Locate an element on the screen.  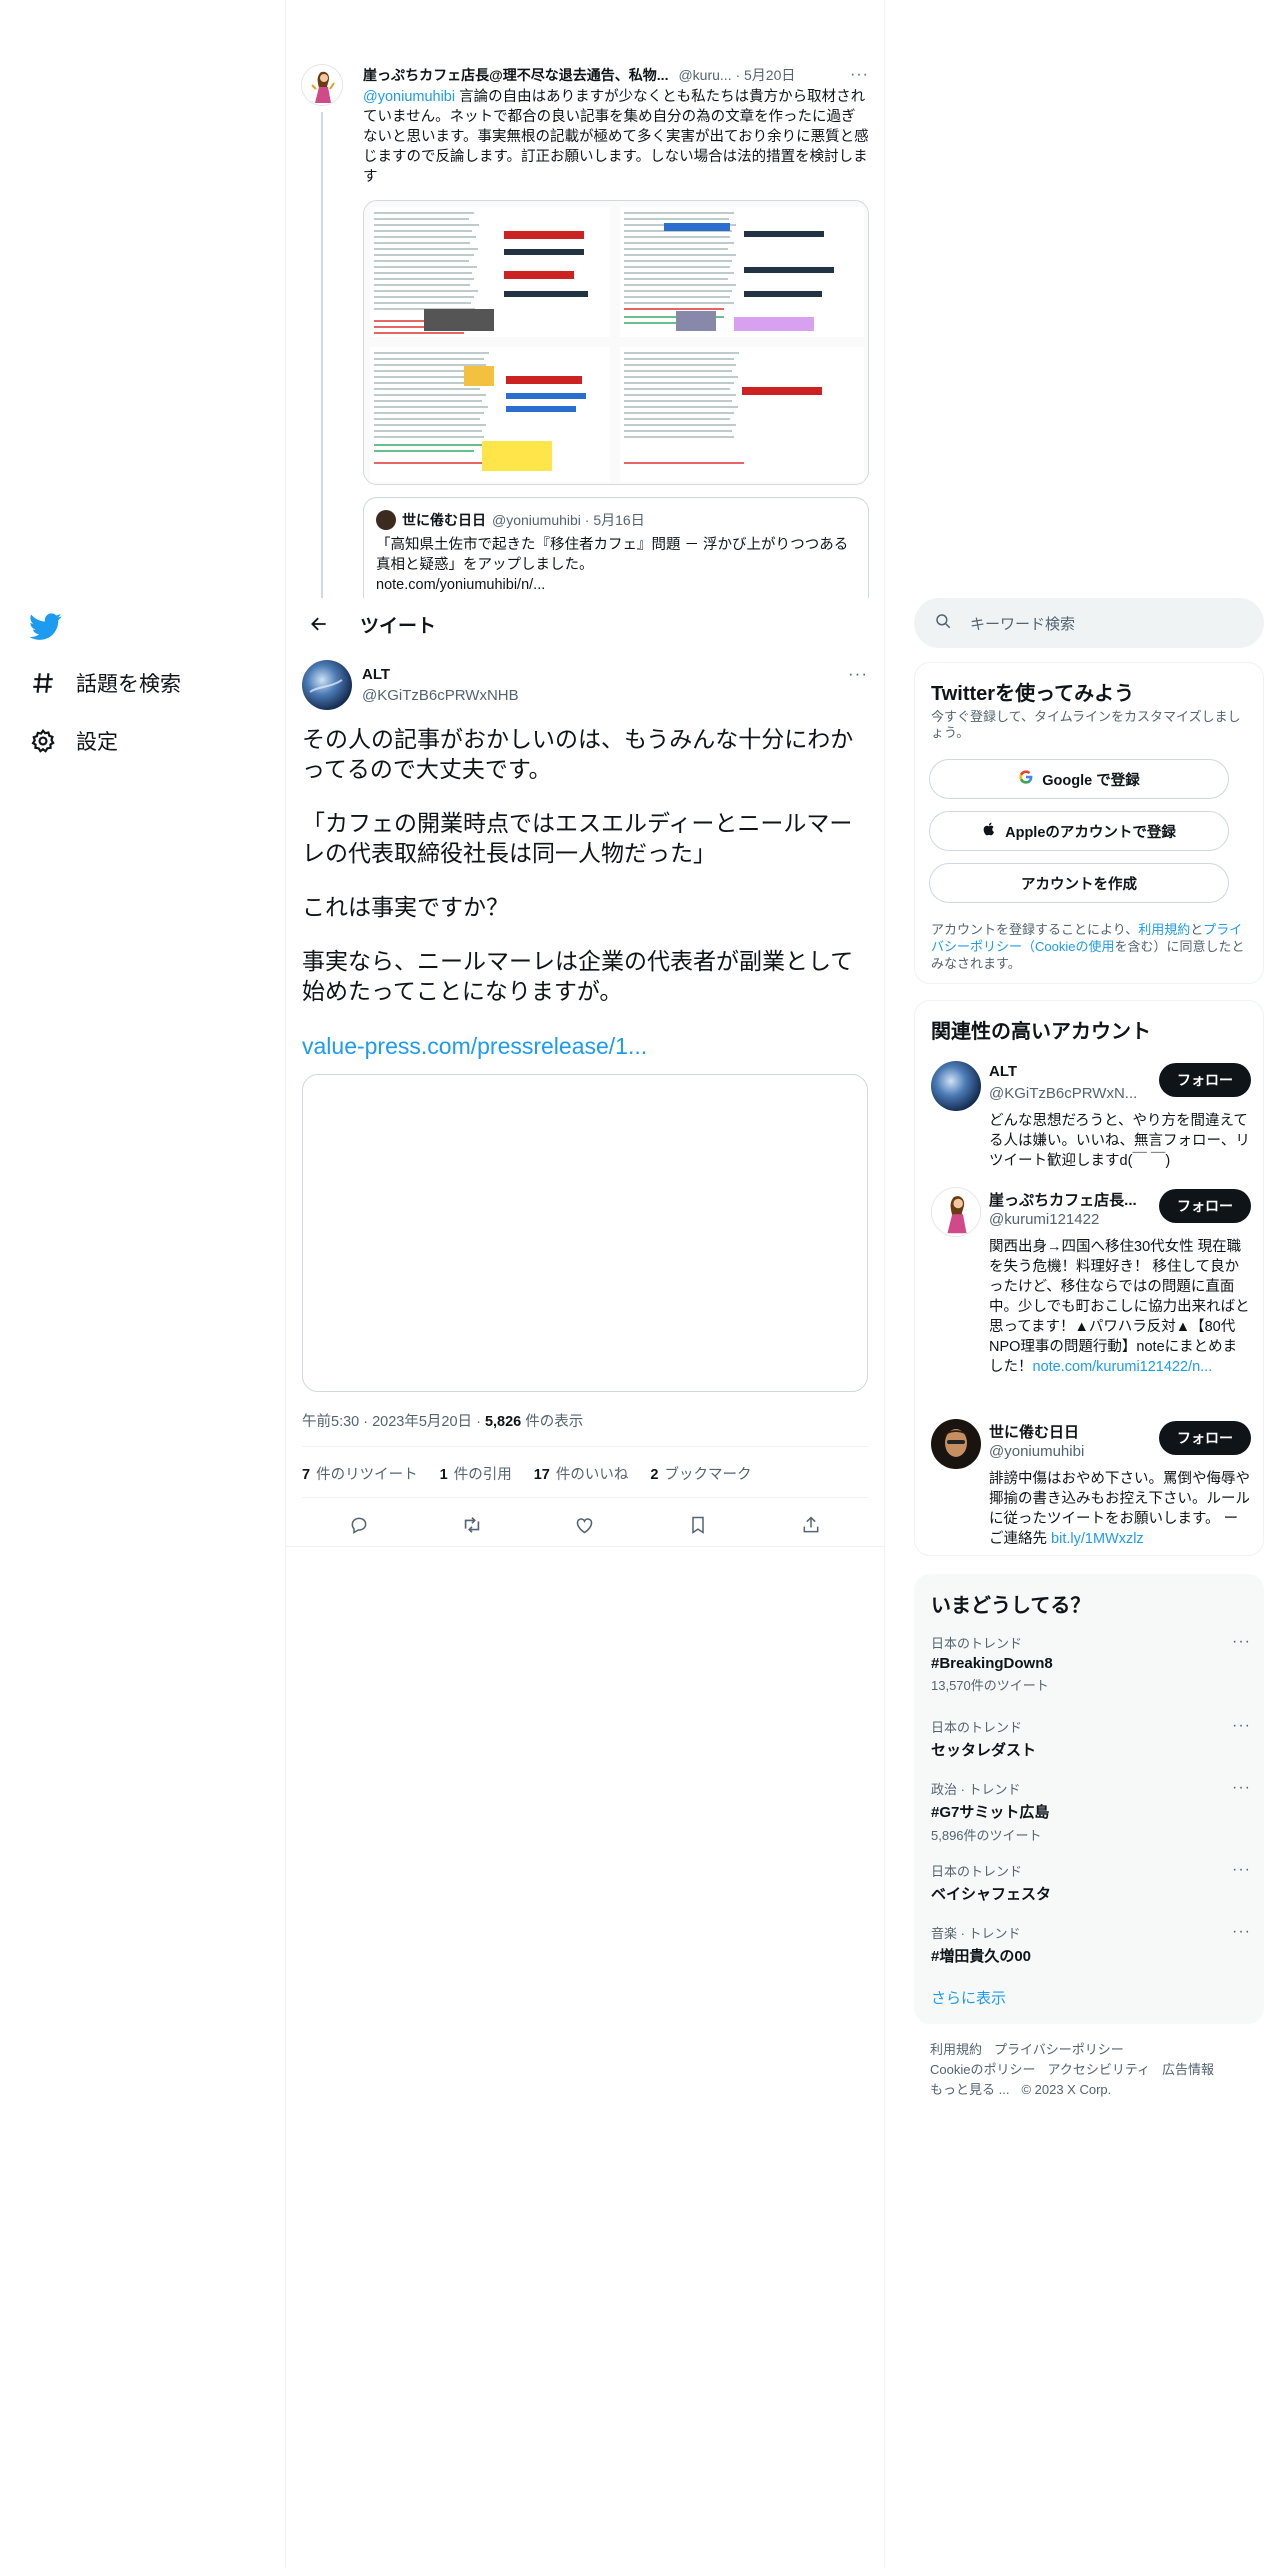
trend-item: 日本のトレンド ベイシャフェスタ ··· is located at coordinates (1091, 1882).